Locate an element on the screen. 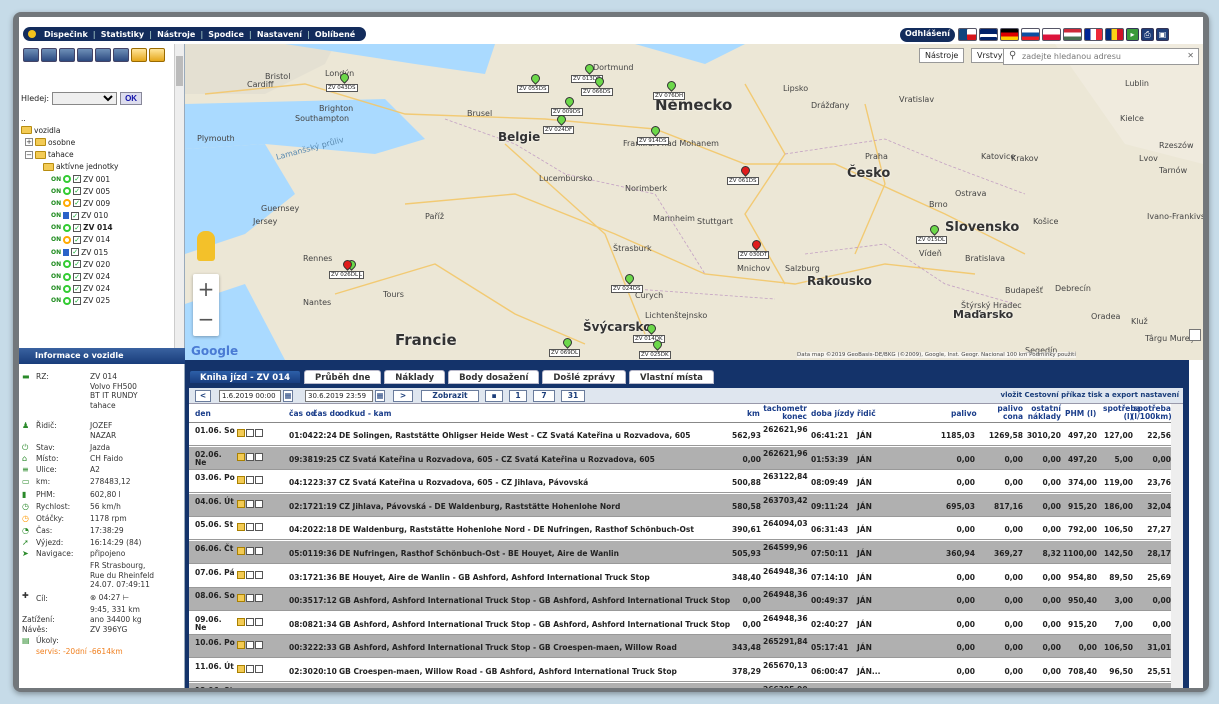 The image size is (1219, 704). vehicle-marker-label: ZV 069DL is located at coordinates (565, 353).